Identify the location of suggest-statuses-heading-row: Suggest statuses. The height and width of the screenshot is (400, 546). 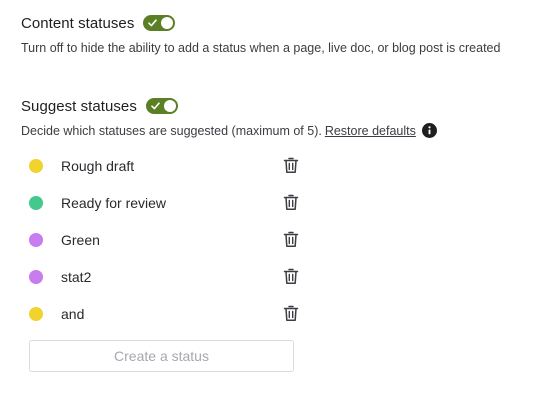
(229, 106).